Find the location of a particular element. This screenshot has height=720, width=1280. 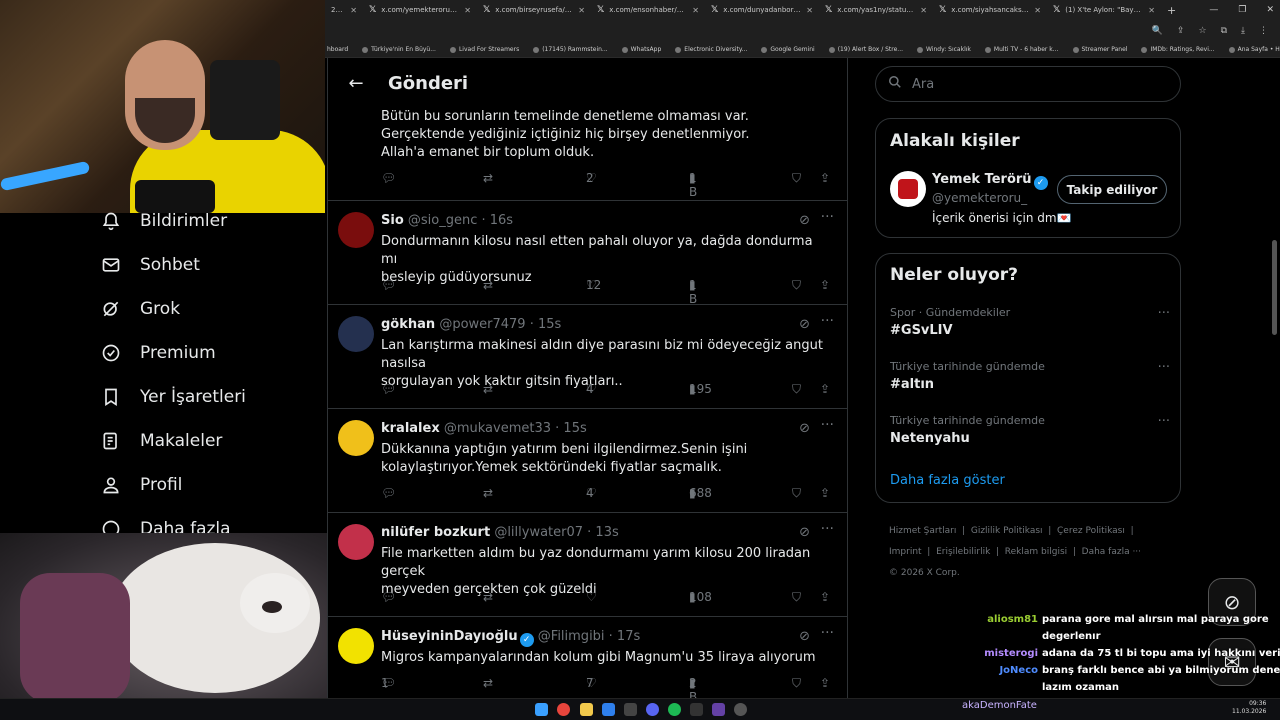

steam-icon is located at coordinates (630, 709).